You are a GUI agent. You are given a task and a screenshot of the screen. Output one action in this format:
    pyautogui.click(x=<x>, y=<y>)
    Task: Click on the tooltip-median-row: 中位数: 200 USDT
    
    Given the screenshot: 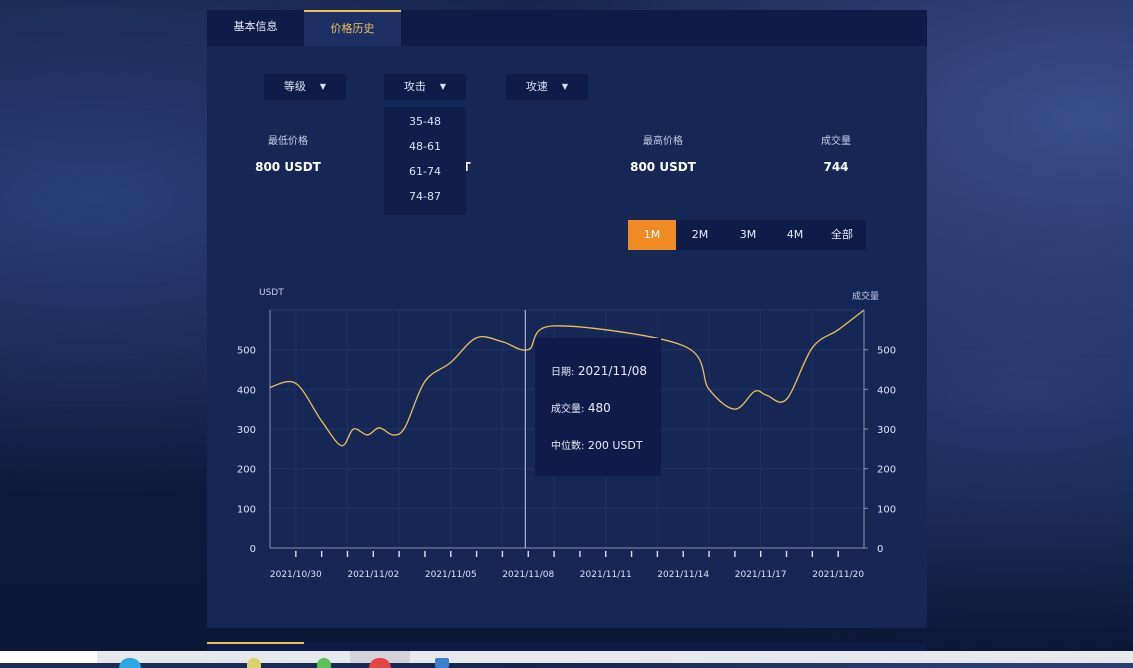 What is the action you would take?
    pyautogui.click(x=597, y=444)
    